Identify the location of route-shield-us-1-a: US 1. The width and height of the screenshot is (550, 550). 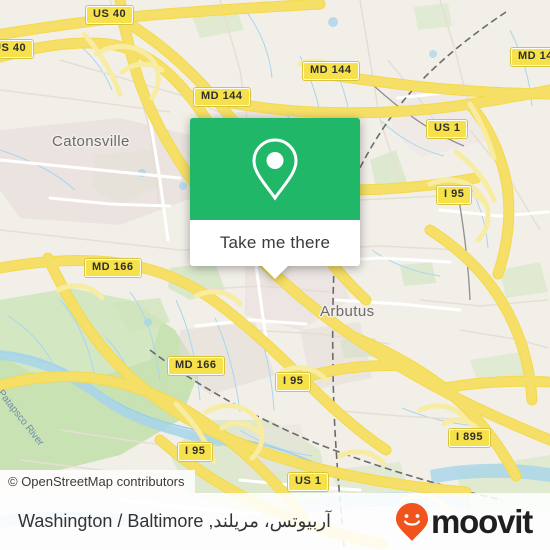
(447, 129).